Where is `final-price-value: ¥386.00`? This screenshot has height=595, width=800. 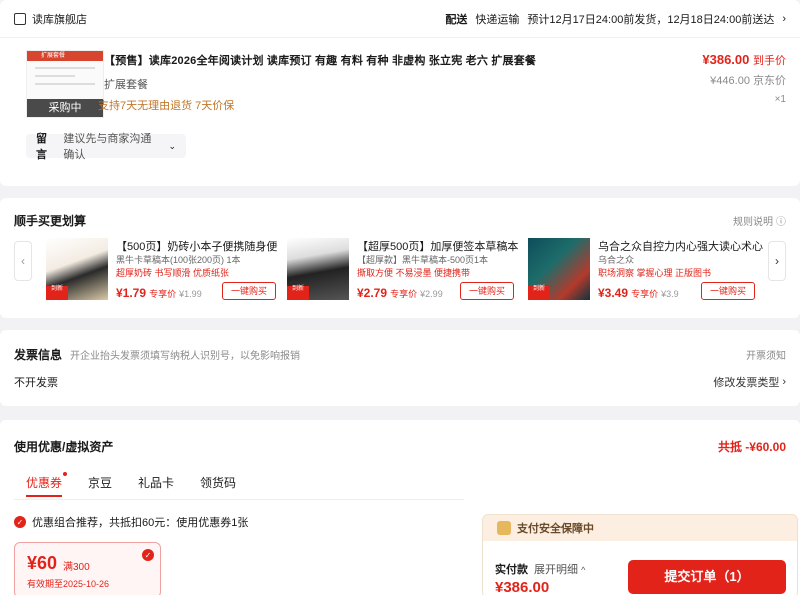 final-price-value: ¥386.00 is located at coordinates (726, 59).